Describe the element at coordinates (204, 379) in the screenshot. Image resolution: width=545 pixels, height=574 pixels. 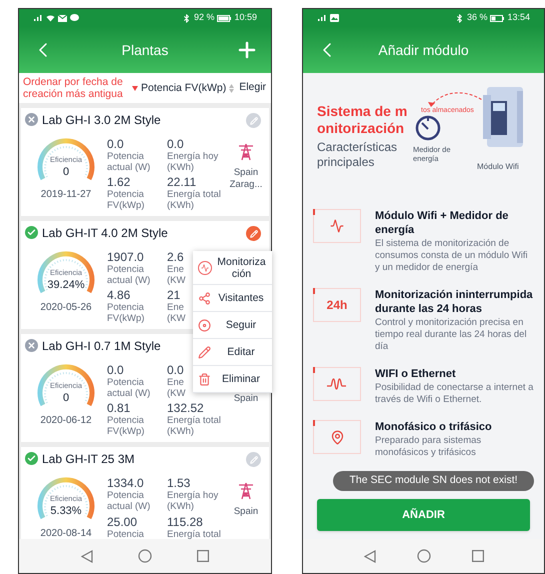
I see `trash-icon` at that location.